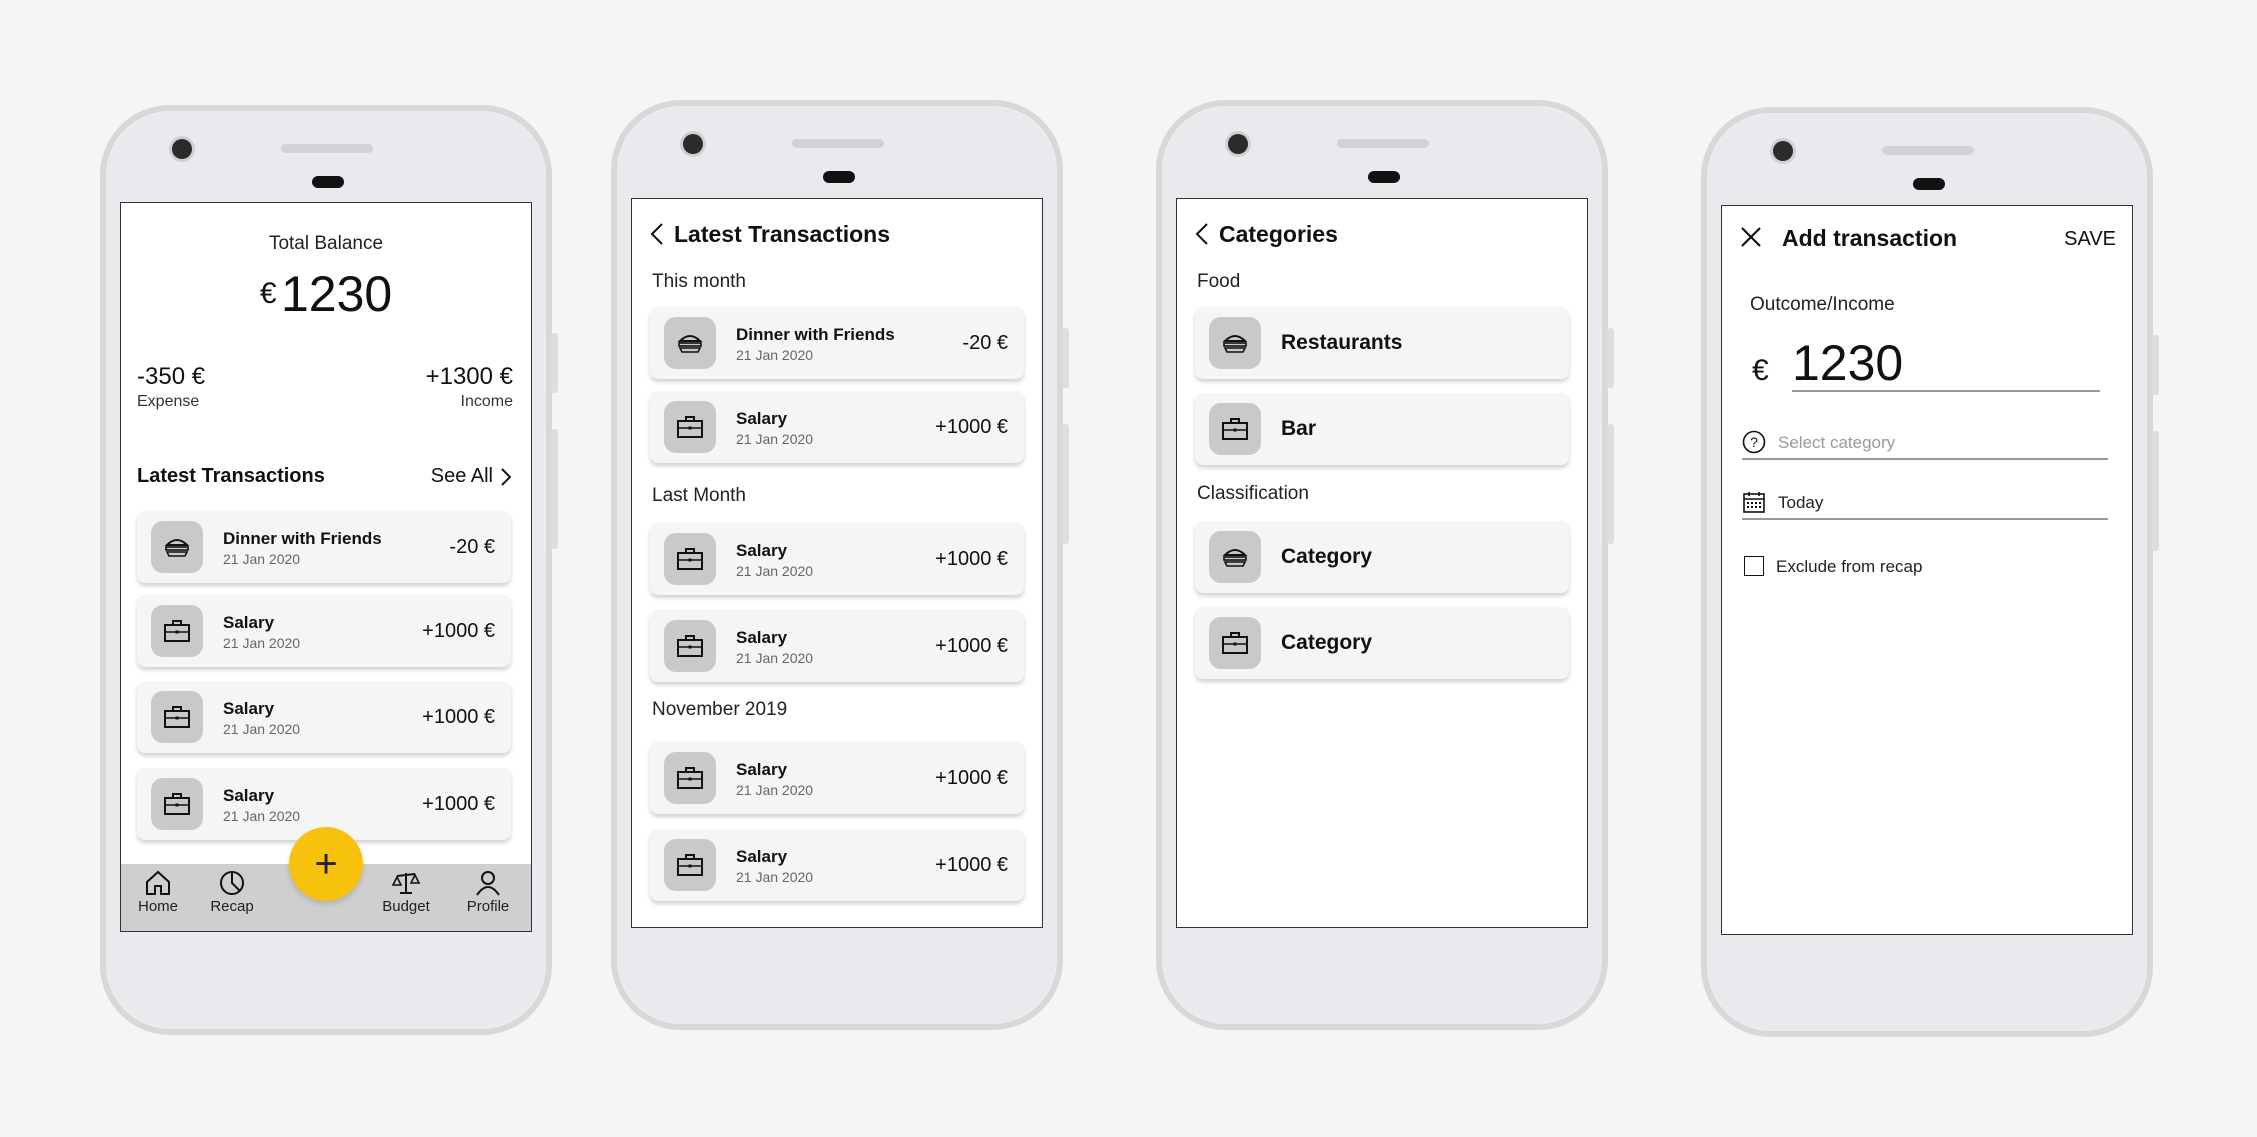 The width and height of the screenshot is (2257, 1137). I want to click on save-button: SAVE, so click(2090, 239).